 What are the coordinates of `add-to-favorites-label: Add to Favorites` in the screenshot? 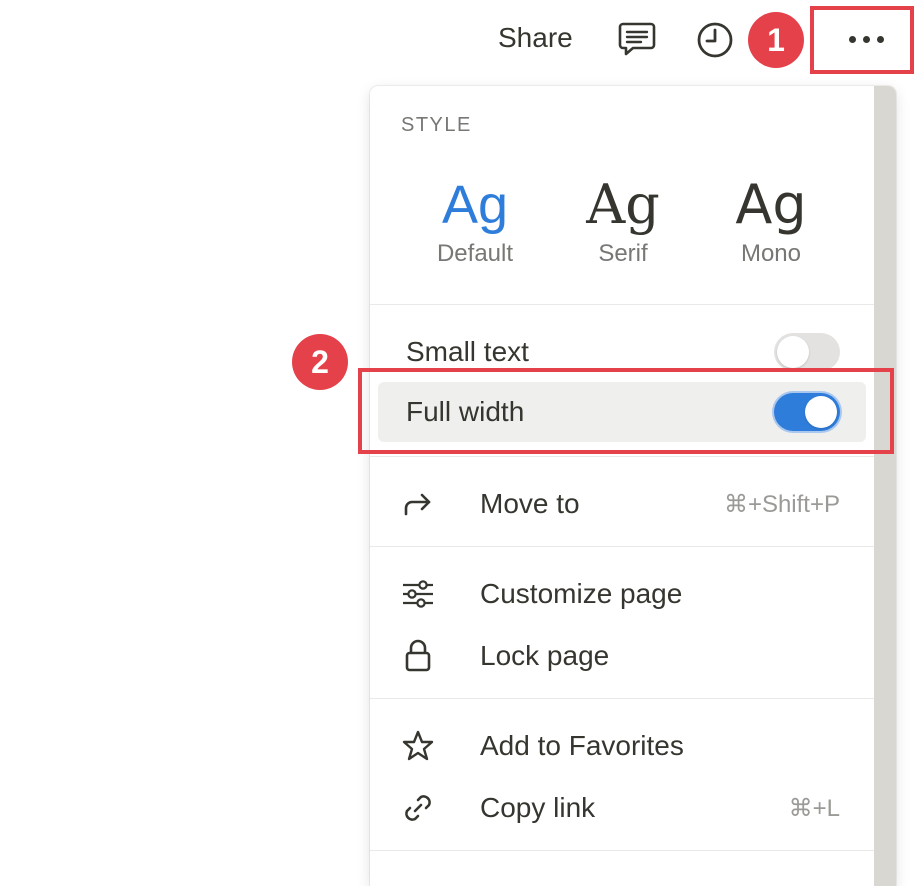 It's located at (582, 745).